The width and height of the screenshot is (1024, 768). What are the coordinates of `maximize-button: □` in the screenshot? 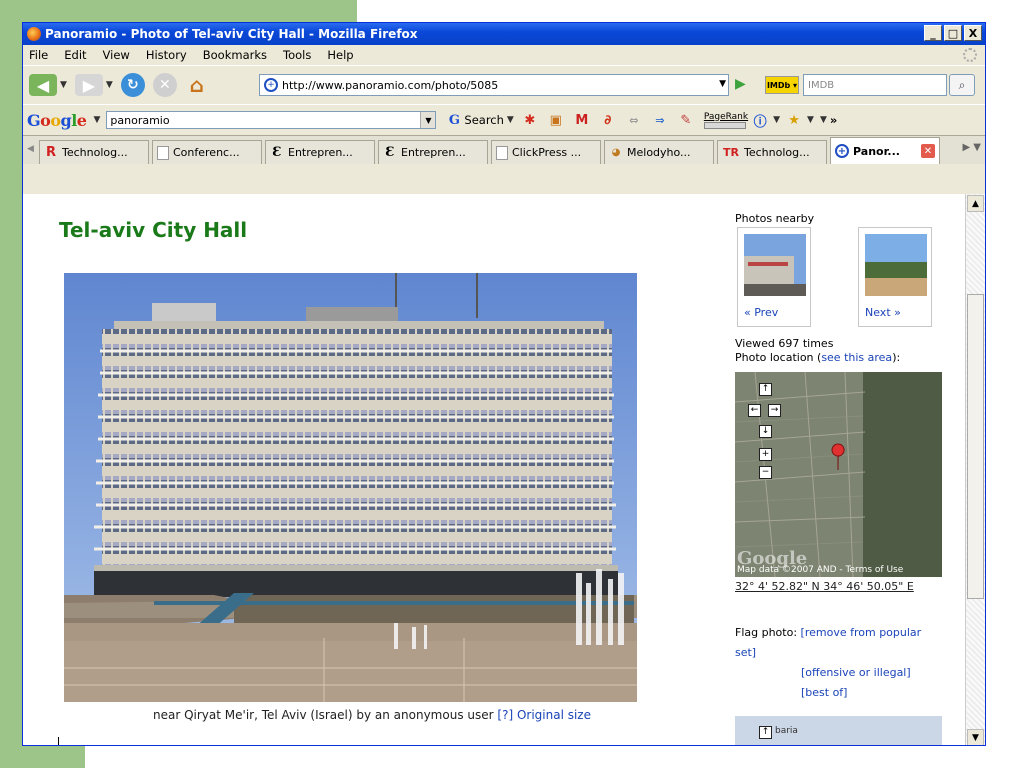 It's located at (953, 33).